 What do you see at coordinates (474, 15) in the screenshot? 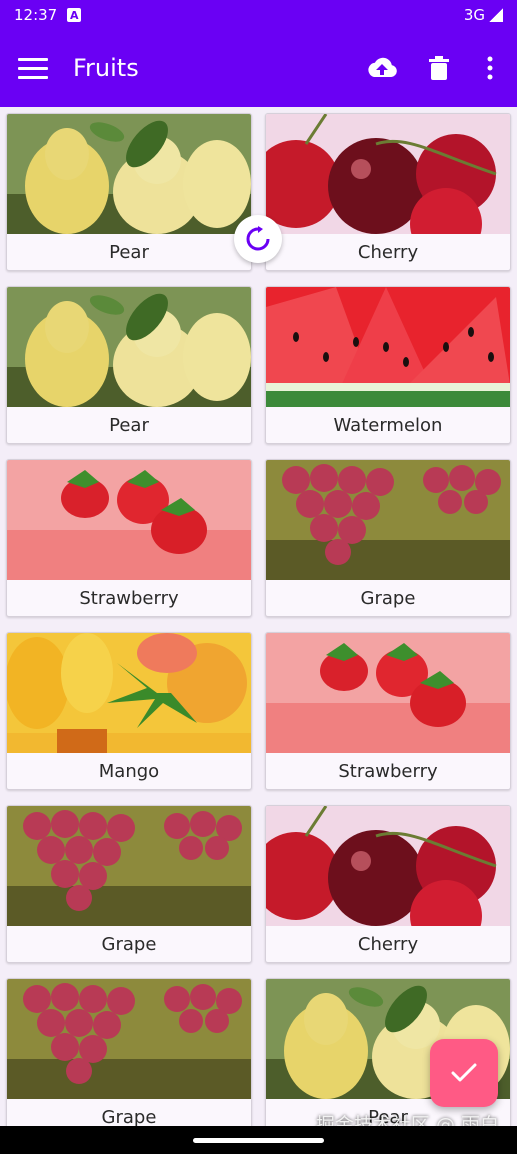
I see `status-network: 3G` at bounding box center [474, 15].